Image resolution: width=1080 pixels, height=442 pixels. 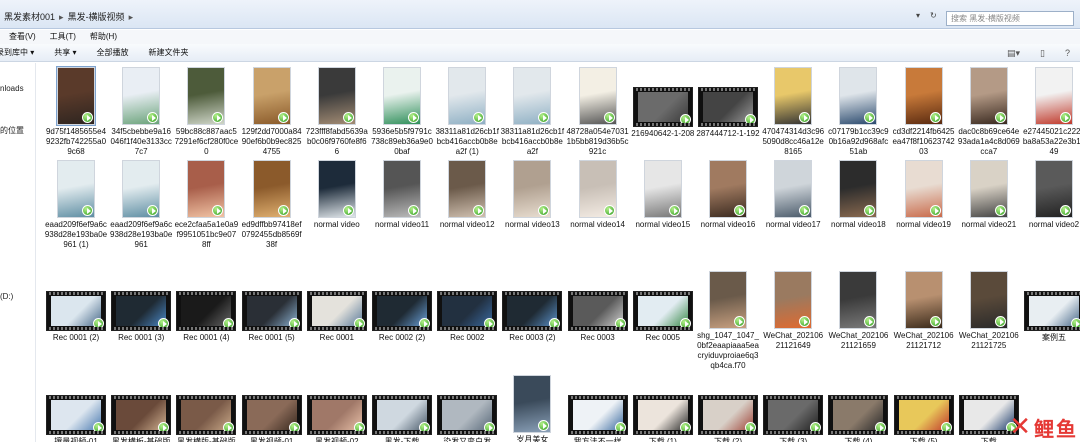 I want to click on file-item: 下载 (5), so click(x=924, y=418).